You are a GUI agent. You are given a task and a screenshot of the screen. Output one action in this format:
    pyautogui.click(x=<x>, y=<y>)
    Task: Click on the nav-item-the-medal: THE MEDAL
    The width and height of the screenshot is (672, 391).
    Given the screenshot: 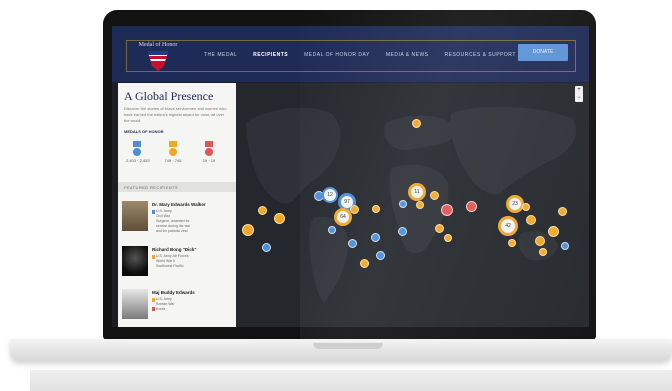 What is the action you would take?
    pyautogui.click(x=220, y=55)
    